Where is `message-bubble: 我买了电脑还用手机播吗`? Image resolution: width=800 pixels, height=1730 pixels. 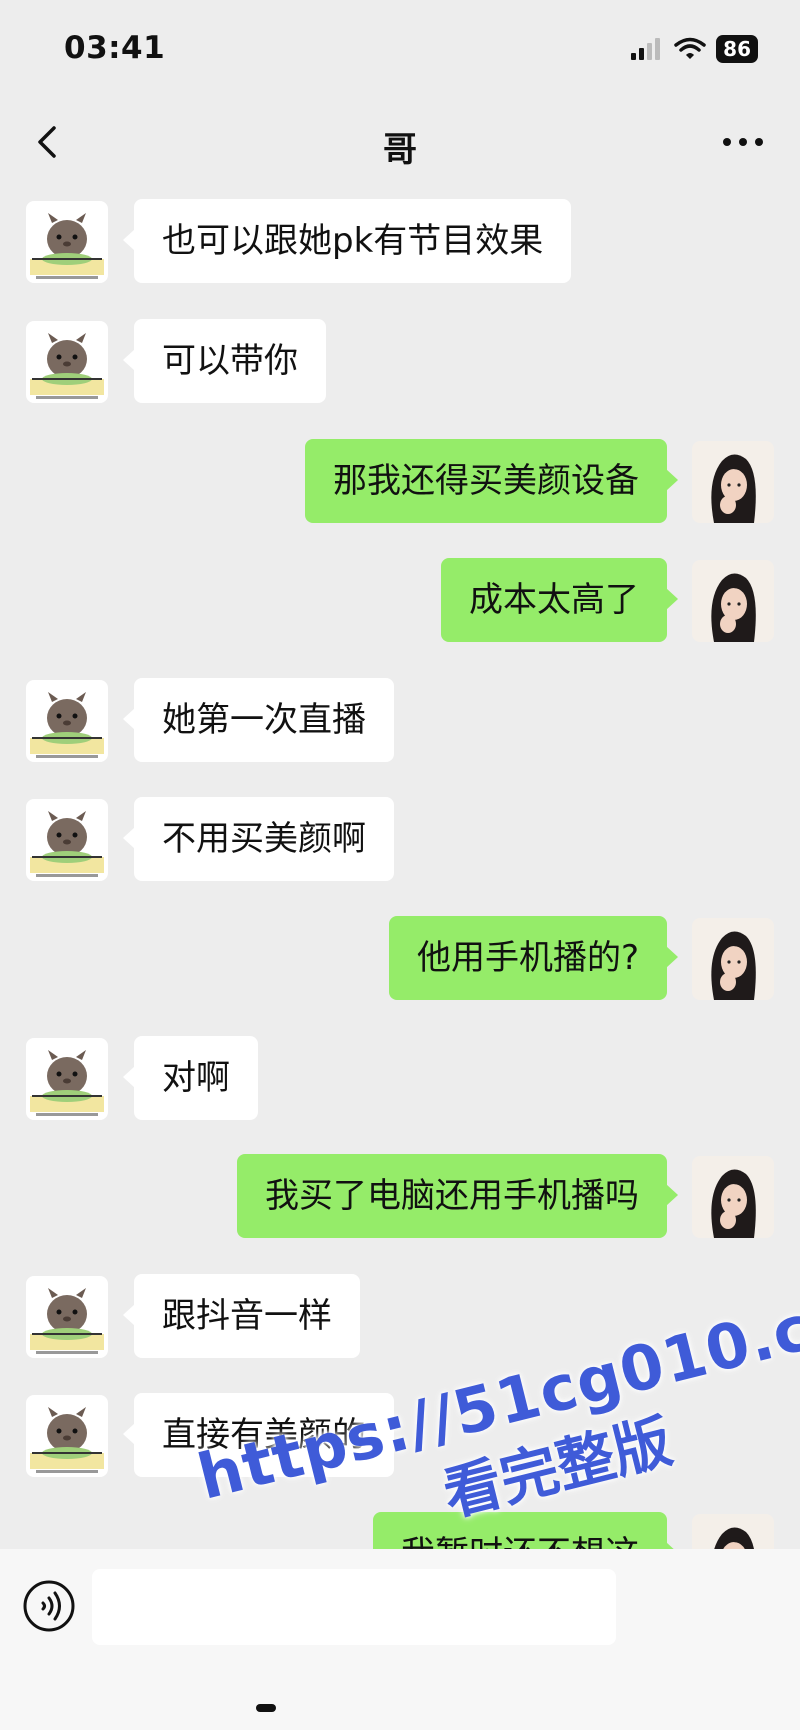
message-bubble: 我买了电脑还用手机播吗 is located at coordinates (457, 1196).